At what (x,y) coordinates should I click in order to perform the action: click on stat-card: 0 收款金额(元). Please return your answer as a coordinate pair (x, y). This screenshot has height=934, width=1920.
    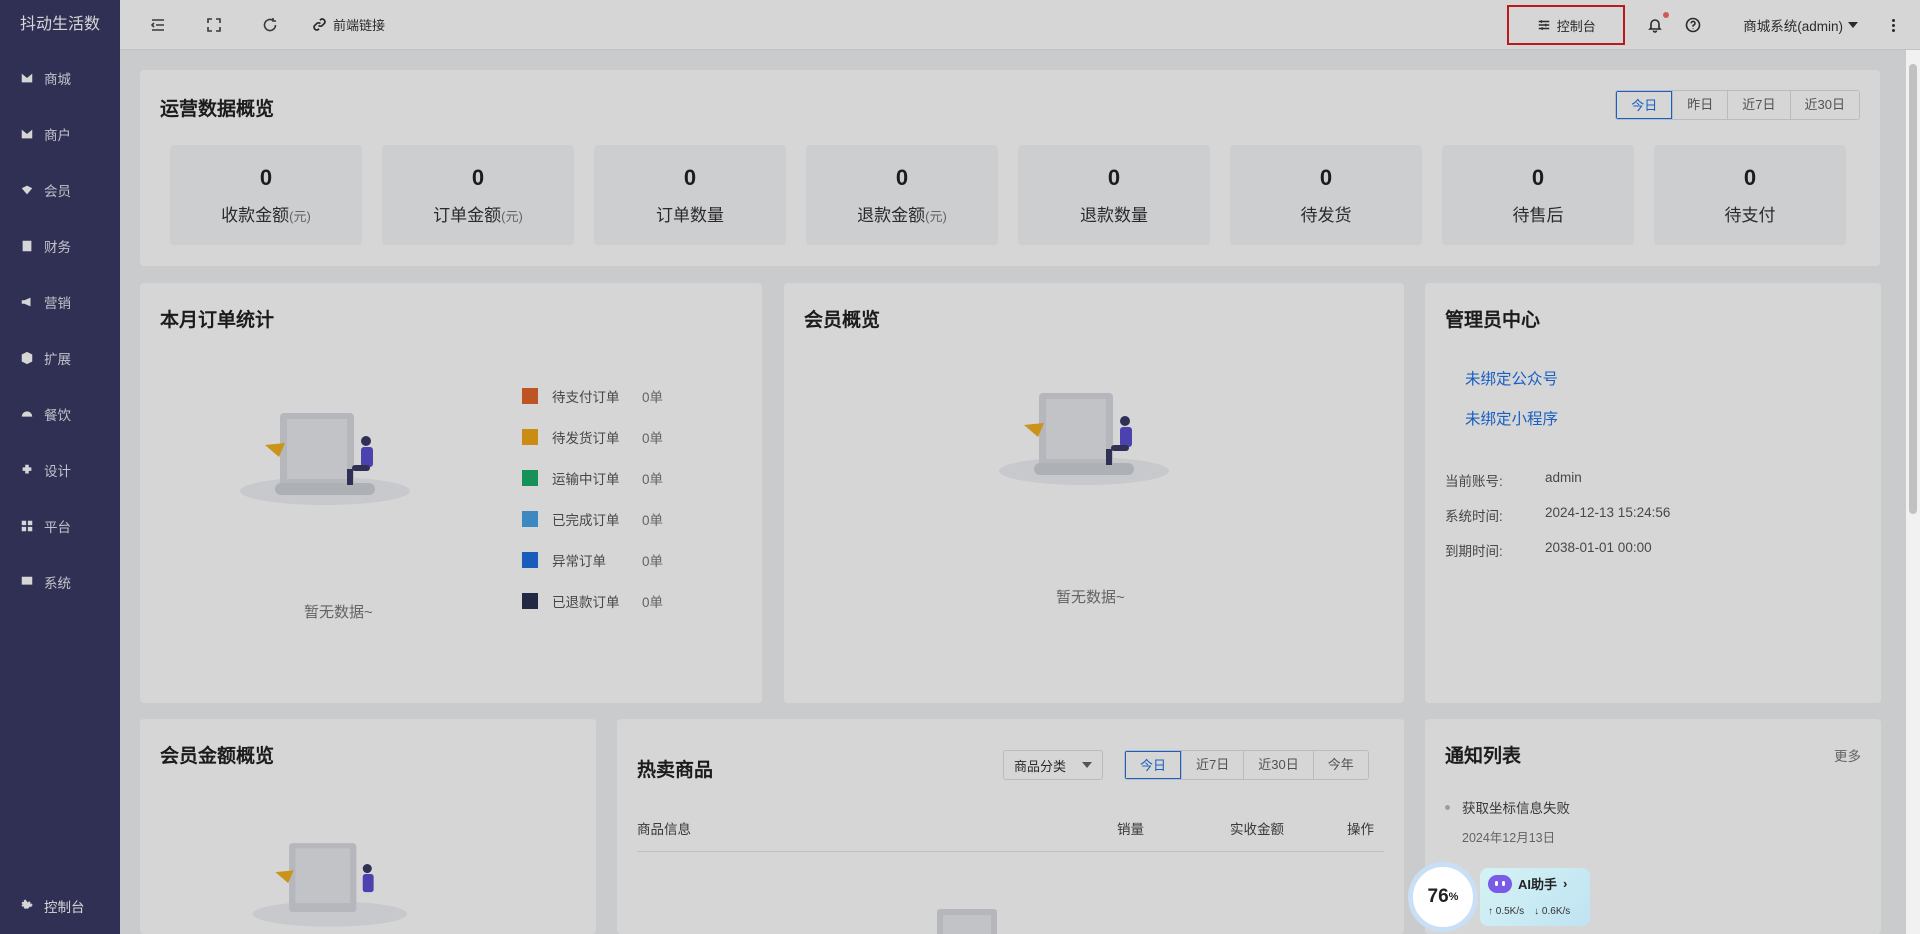
    Looking at the image, I should click on (266, 195).